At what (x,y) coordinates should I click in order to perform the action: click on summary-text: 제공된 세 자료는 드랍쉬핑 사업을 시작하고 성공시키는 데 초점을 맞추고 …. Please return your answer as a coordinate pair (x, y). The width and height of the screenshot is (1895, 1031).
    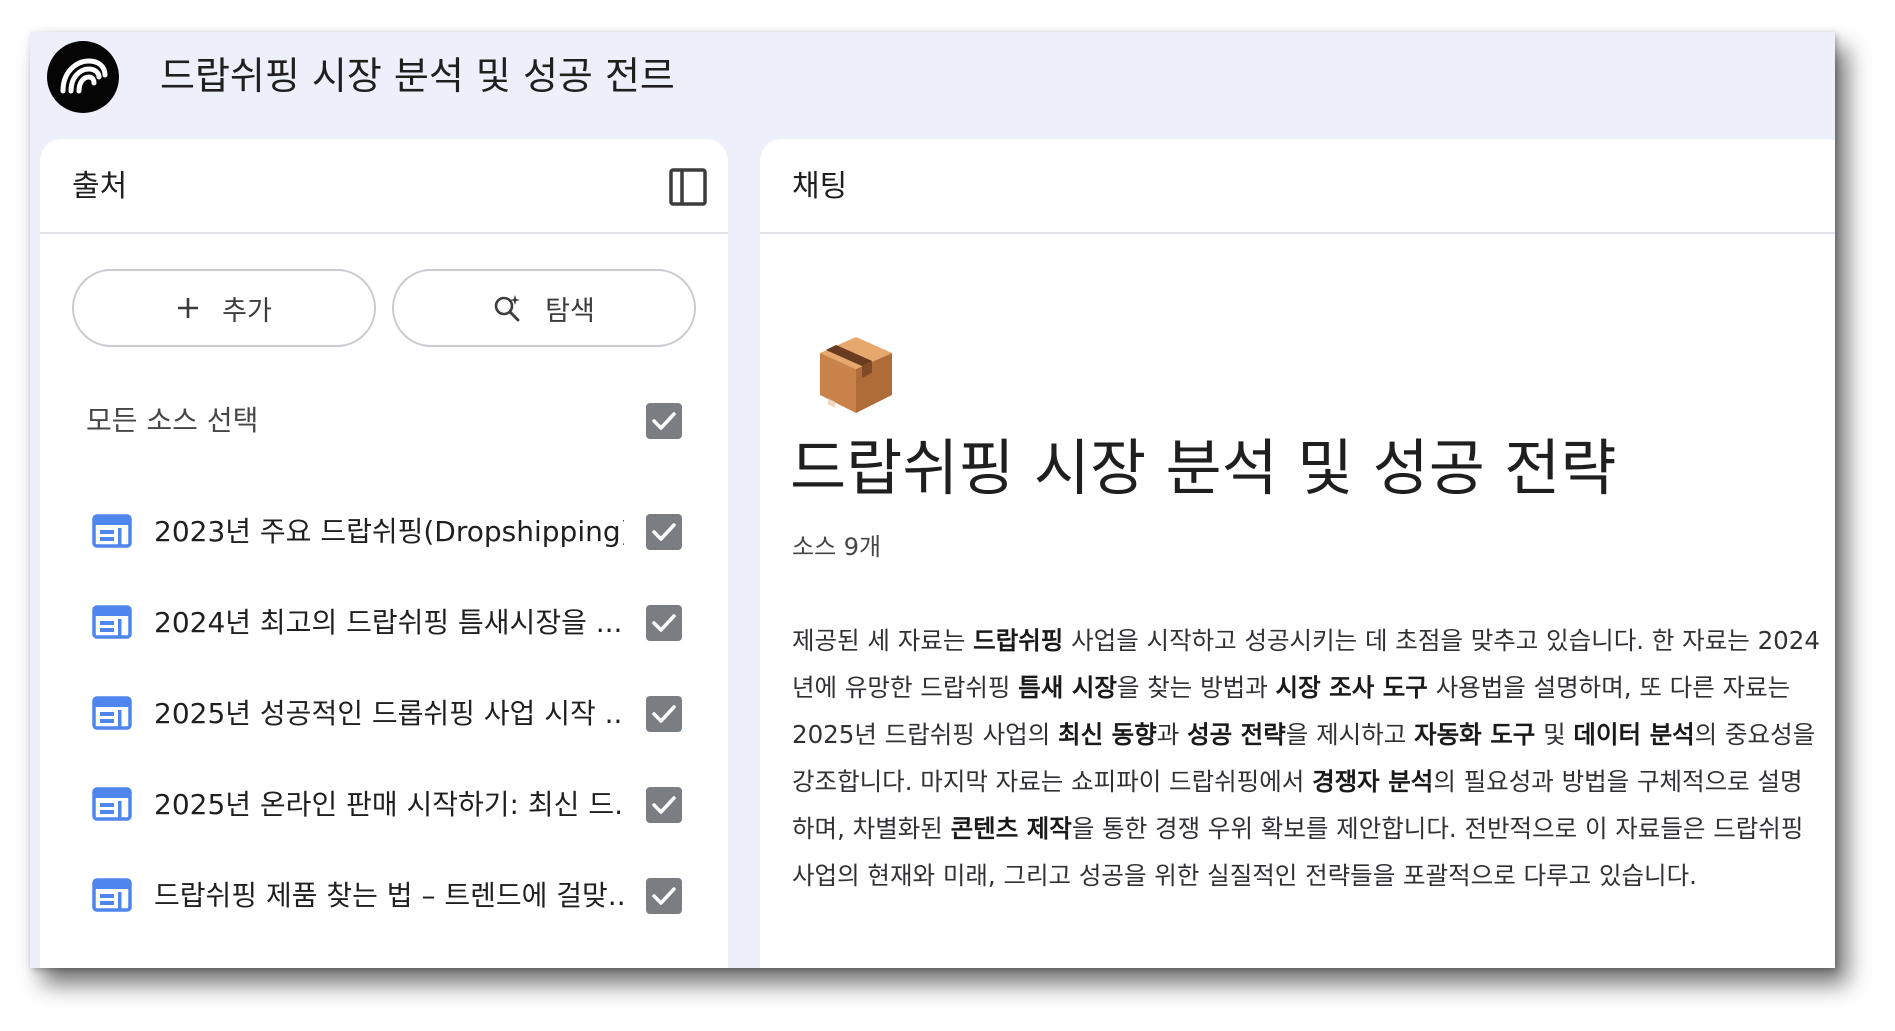
    Looking at the image, I should click on (1306, 758).